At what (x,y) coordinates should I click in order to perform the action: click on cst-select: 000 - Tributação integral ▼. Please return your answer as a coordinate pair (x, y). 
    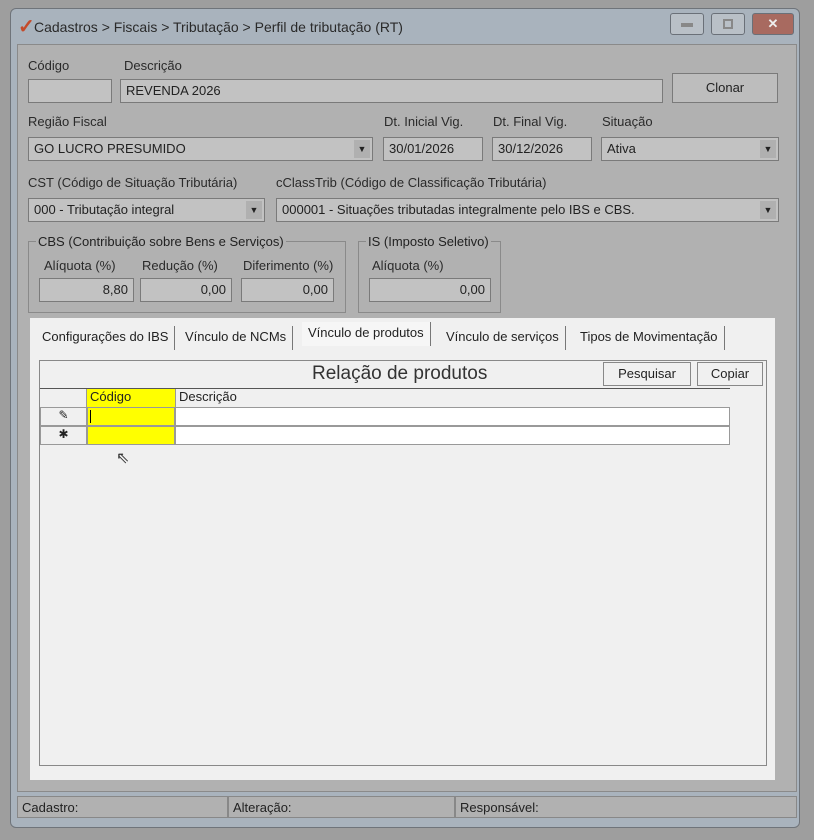
    Looking at the image, I should click on (146, 210).